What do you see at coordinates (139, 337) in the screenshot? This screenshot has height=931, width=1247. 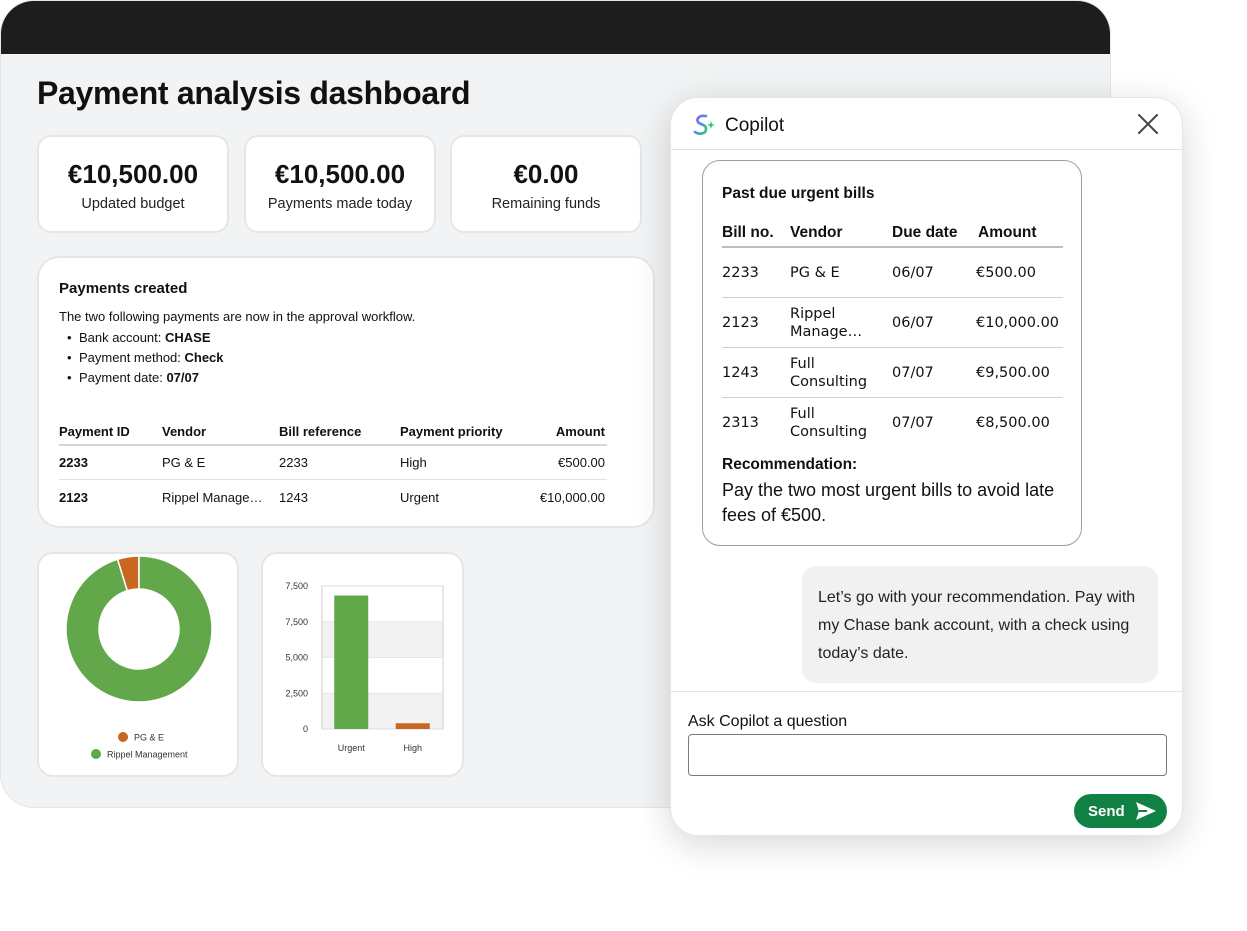 I see `detail-bank-account: • Bank account: CHASE` at bounding box center [139, 337].